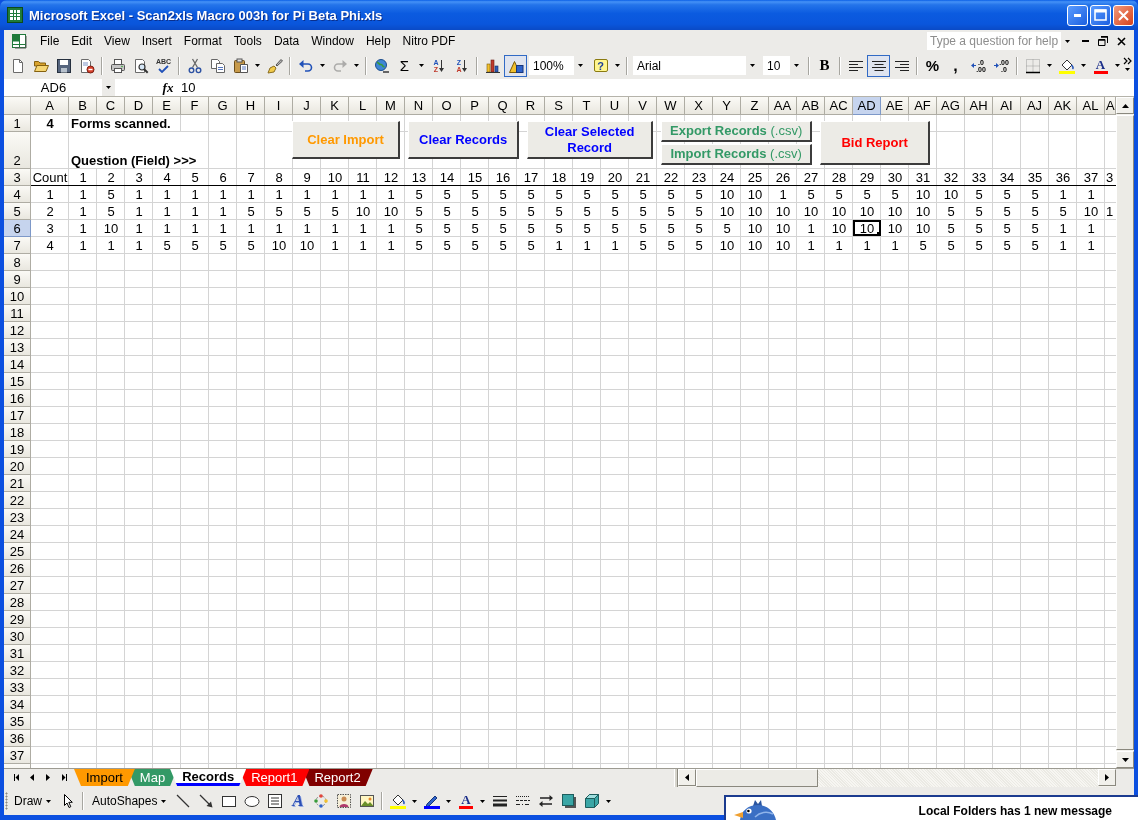  Describe the element at coordinates (17, 568) in the screenshot. I see `row-header: 26` at that location.